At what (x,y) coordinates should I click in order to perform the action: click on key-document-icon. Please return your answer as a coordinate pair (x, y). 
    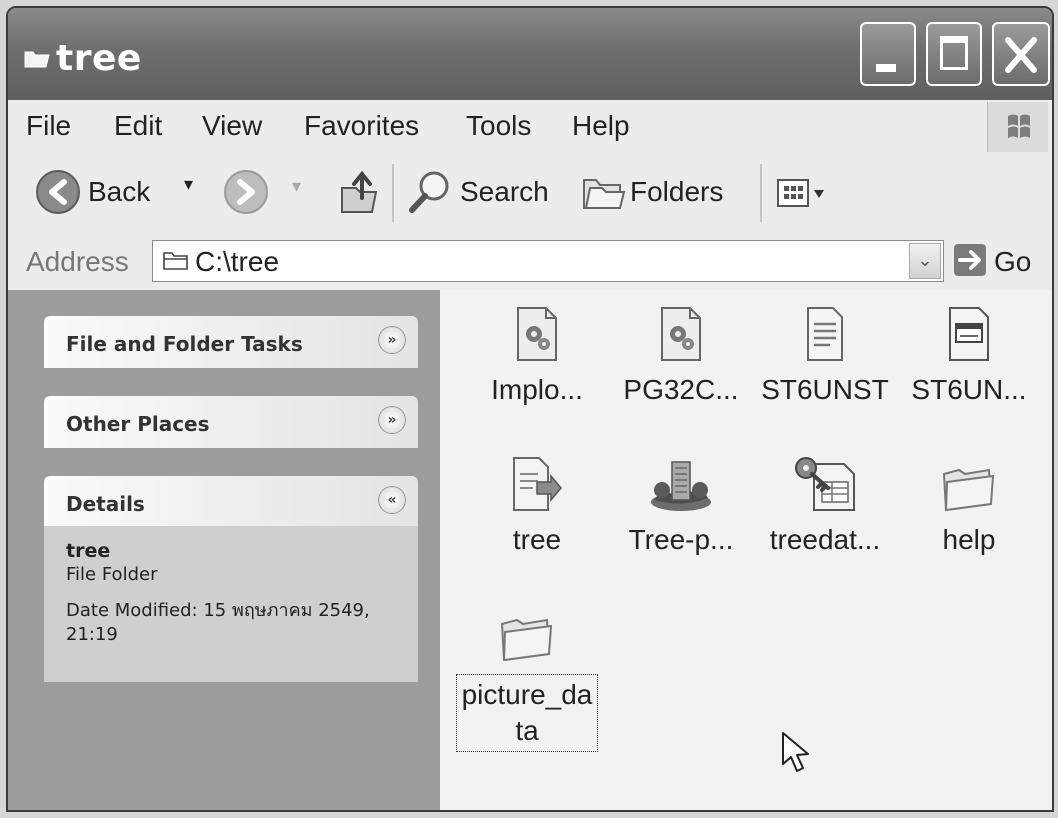
    Looking at the image, I should click on (825, 481).